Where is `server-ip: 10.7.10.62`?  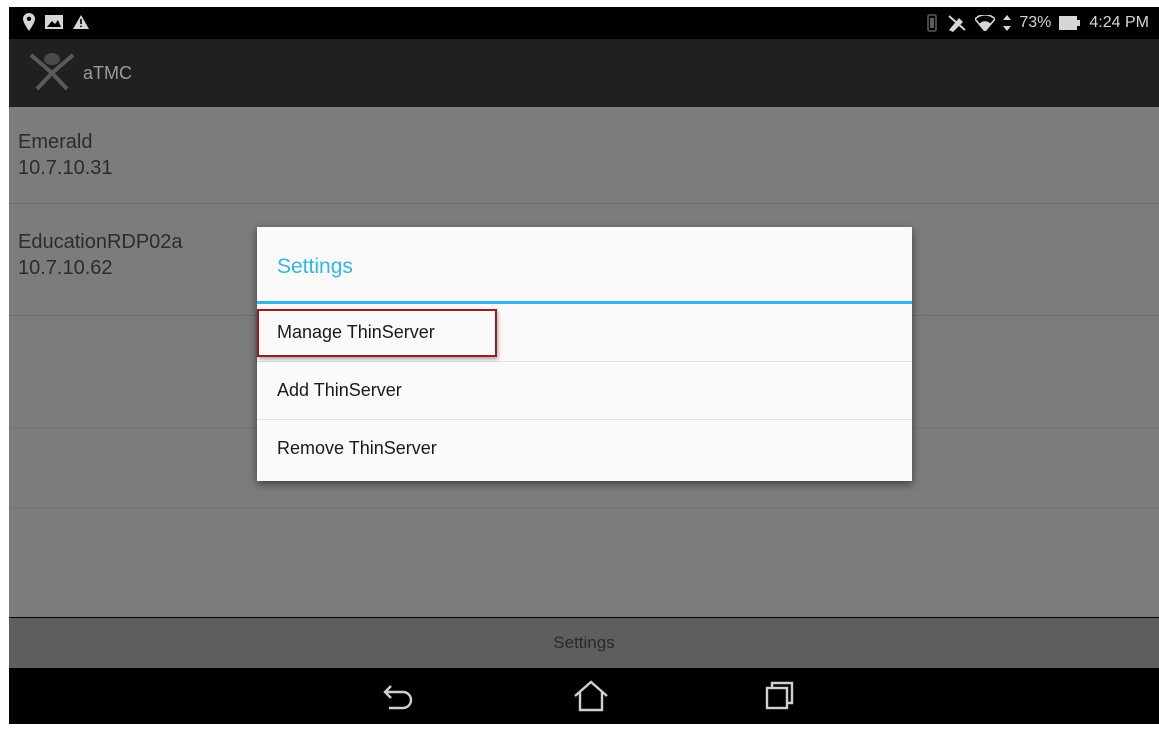
server-ip: 10.7.10.62 is located at coordinates (65, 268).